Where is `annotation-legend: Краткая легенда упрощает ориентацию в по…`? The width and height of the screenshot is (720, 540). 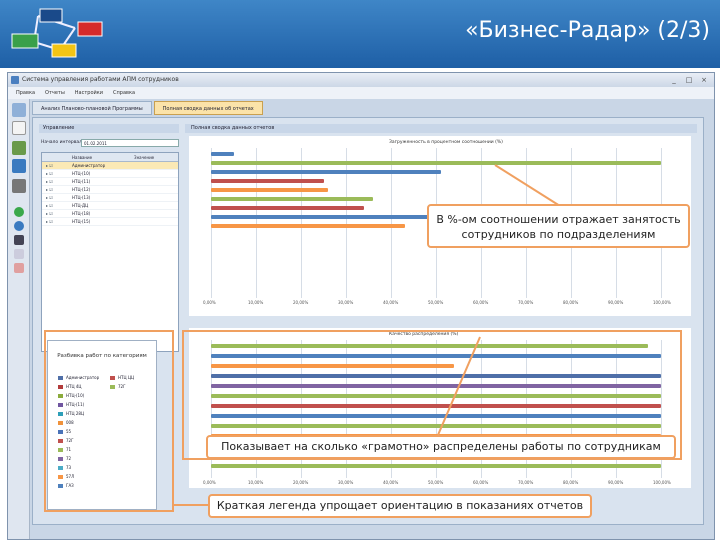 annotation-legend: Краткая легенда упрощает ориентацию в по… is located at coordinates (400, 506).